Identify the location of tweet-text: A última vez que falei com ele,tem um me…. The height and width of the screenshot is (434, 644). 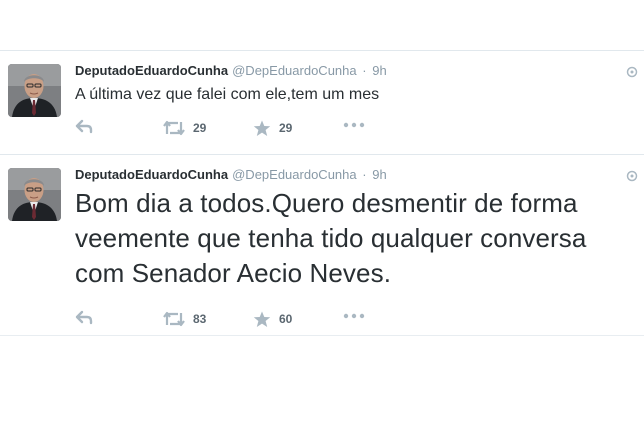
(227, 94).